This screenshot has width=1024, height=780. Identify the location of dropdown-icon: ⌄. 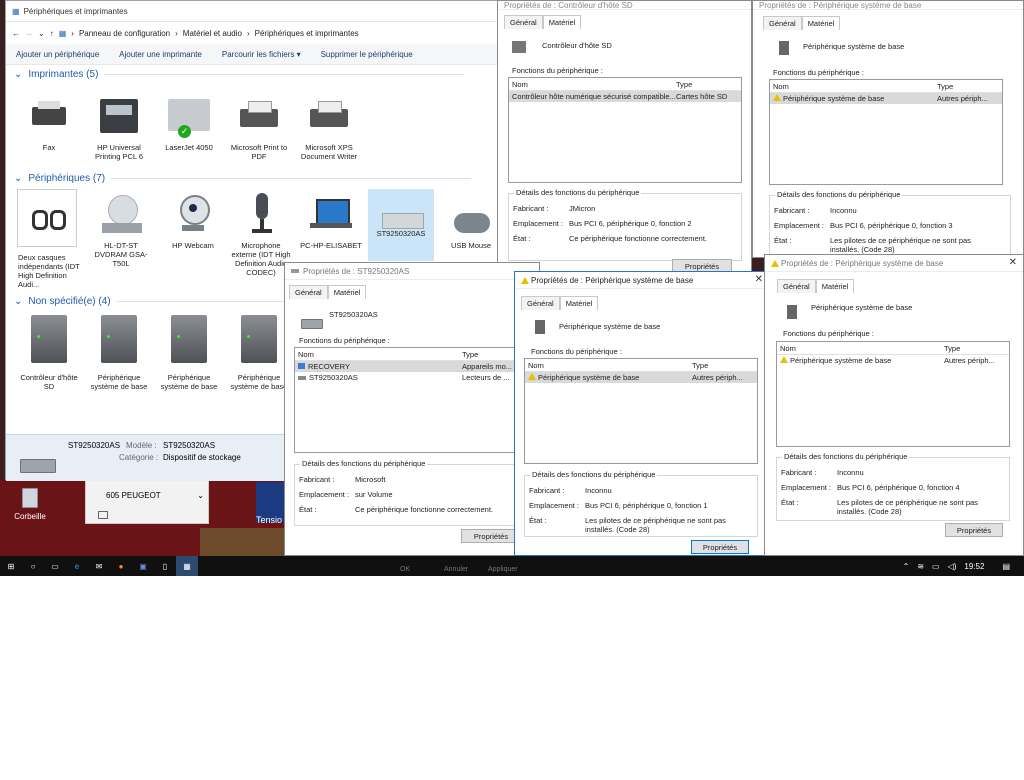
(41, 33).